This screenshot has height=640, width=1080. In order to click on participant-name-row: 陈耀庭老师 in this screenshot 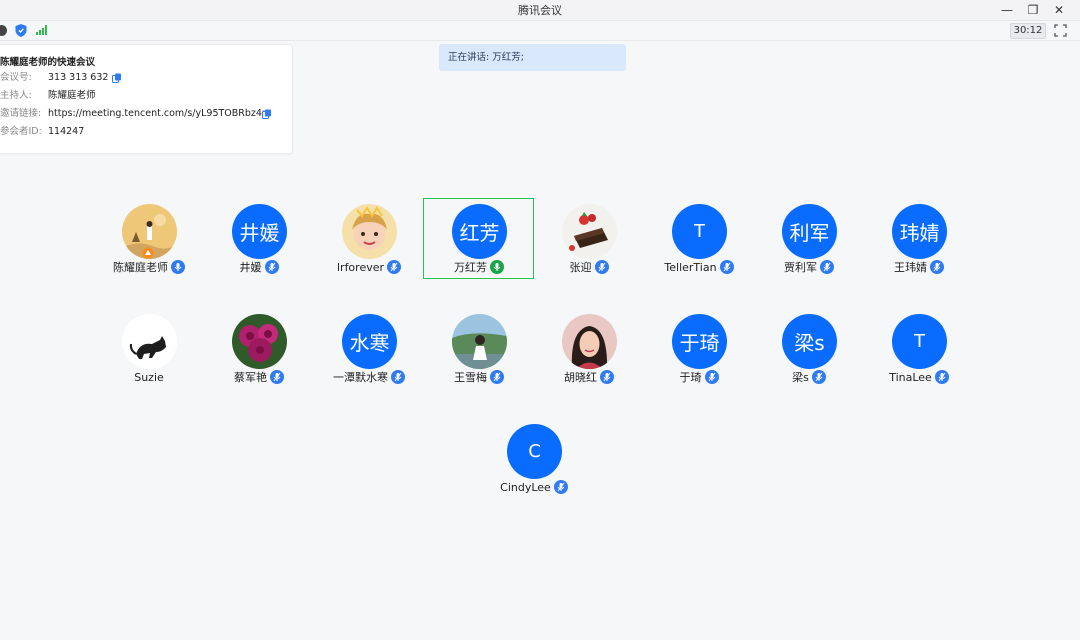, I will do `click(149, 267)`.